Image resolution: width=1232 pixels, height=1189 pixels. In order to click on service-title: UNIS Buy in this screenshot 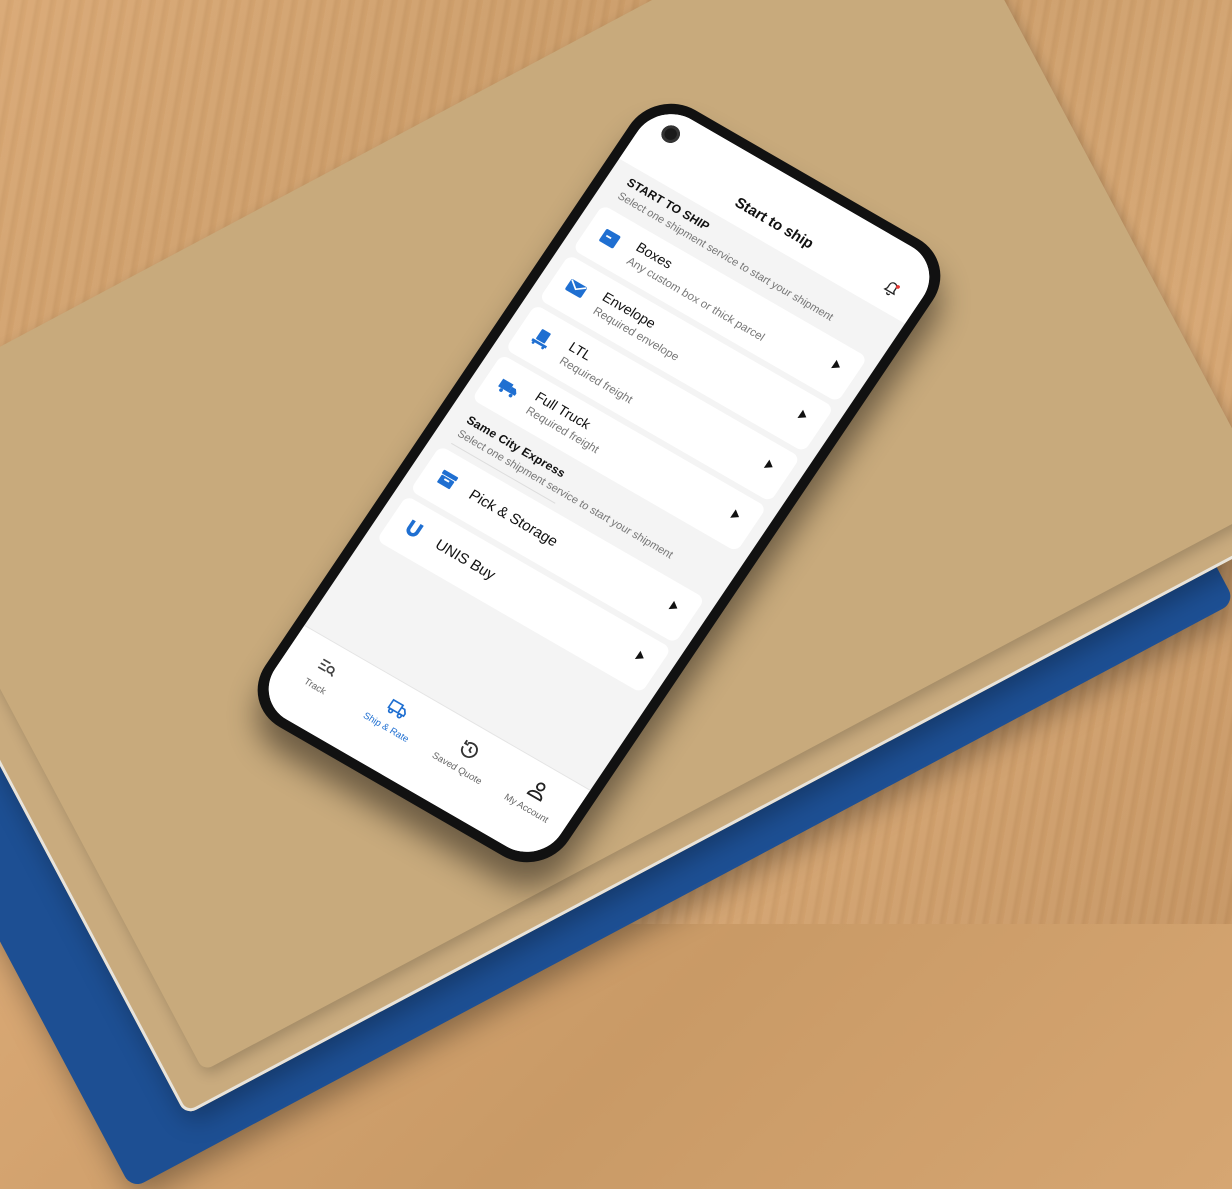, I will do `click(465, 560)`.